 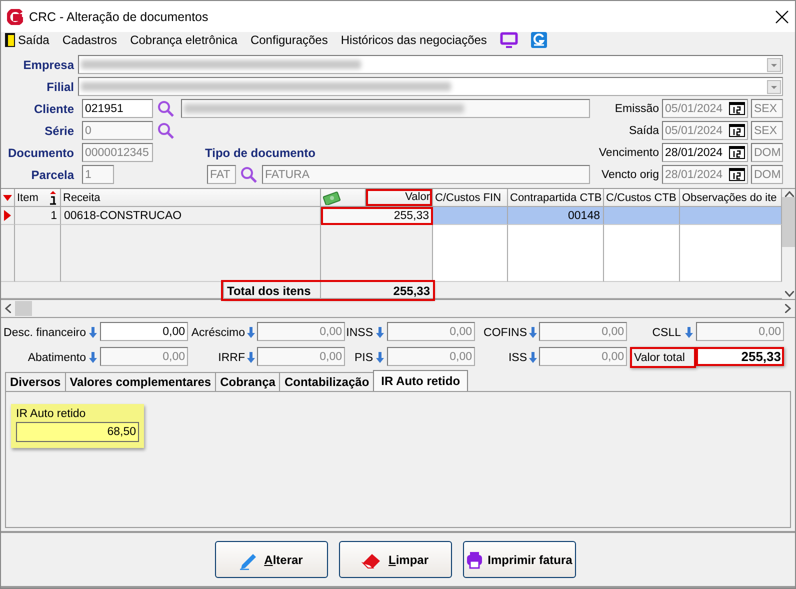 I want to click on column-header: Observações do ite, so click(x=731, y=198).